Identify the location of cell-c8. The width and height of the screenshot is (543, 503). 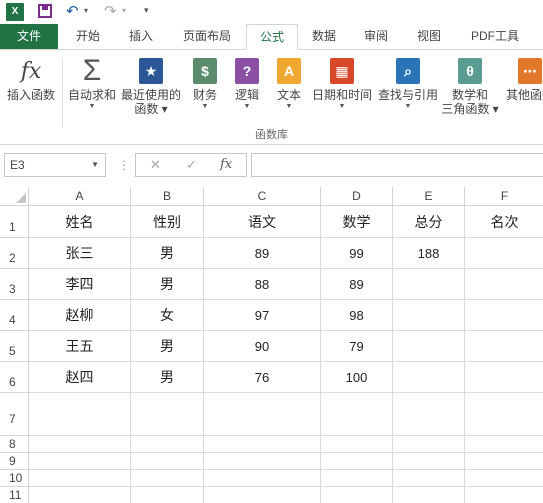
(262, 444).